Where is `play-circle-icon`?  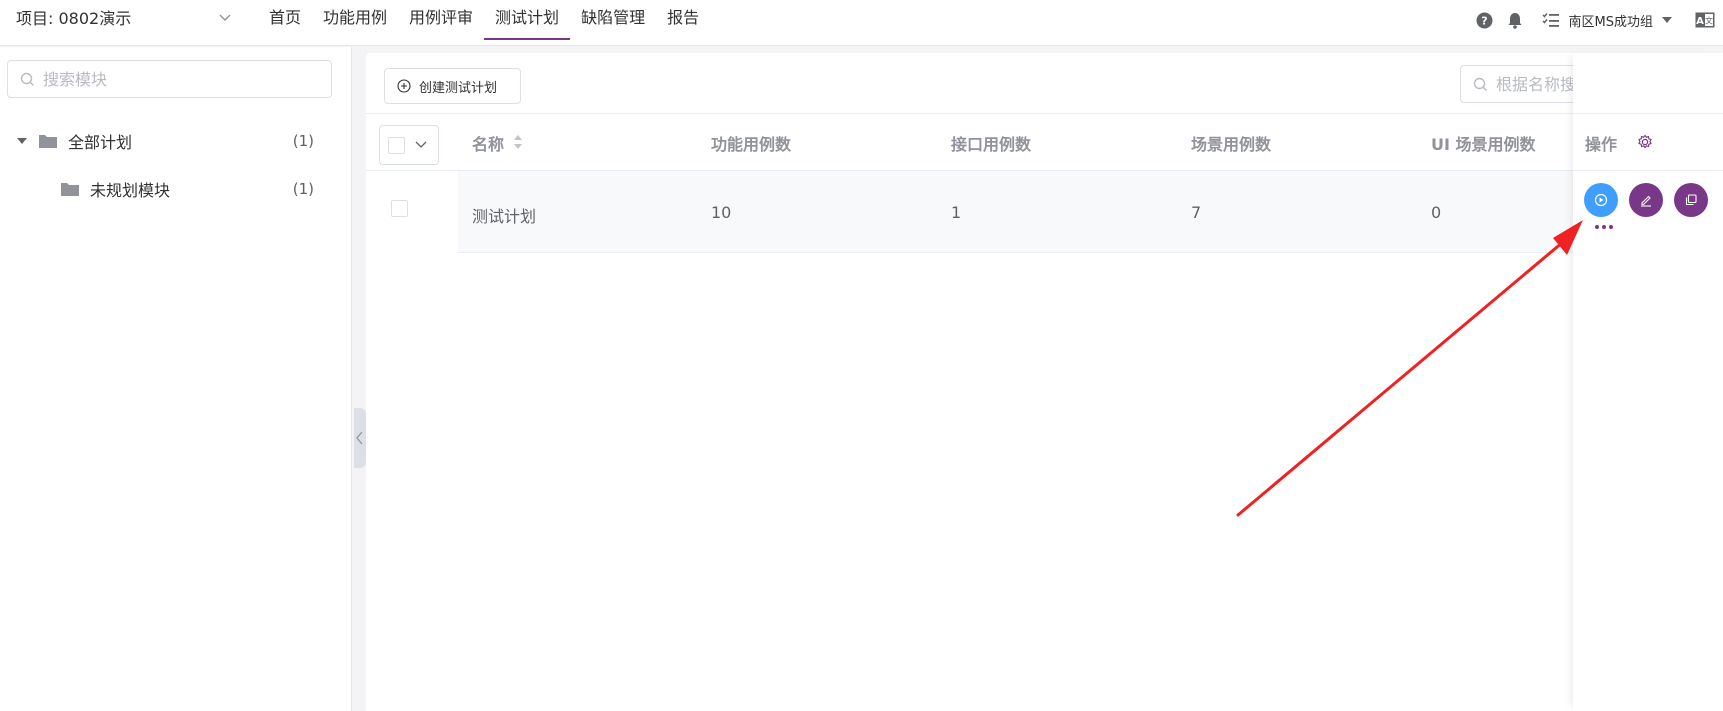 play-circle-icon is located at coordinates (1601, 200).